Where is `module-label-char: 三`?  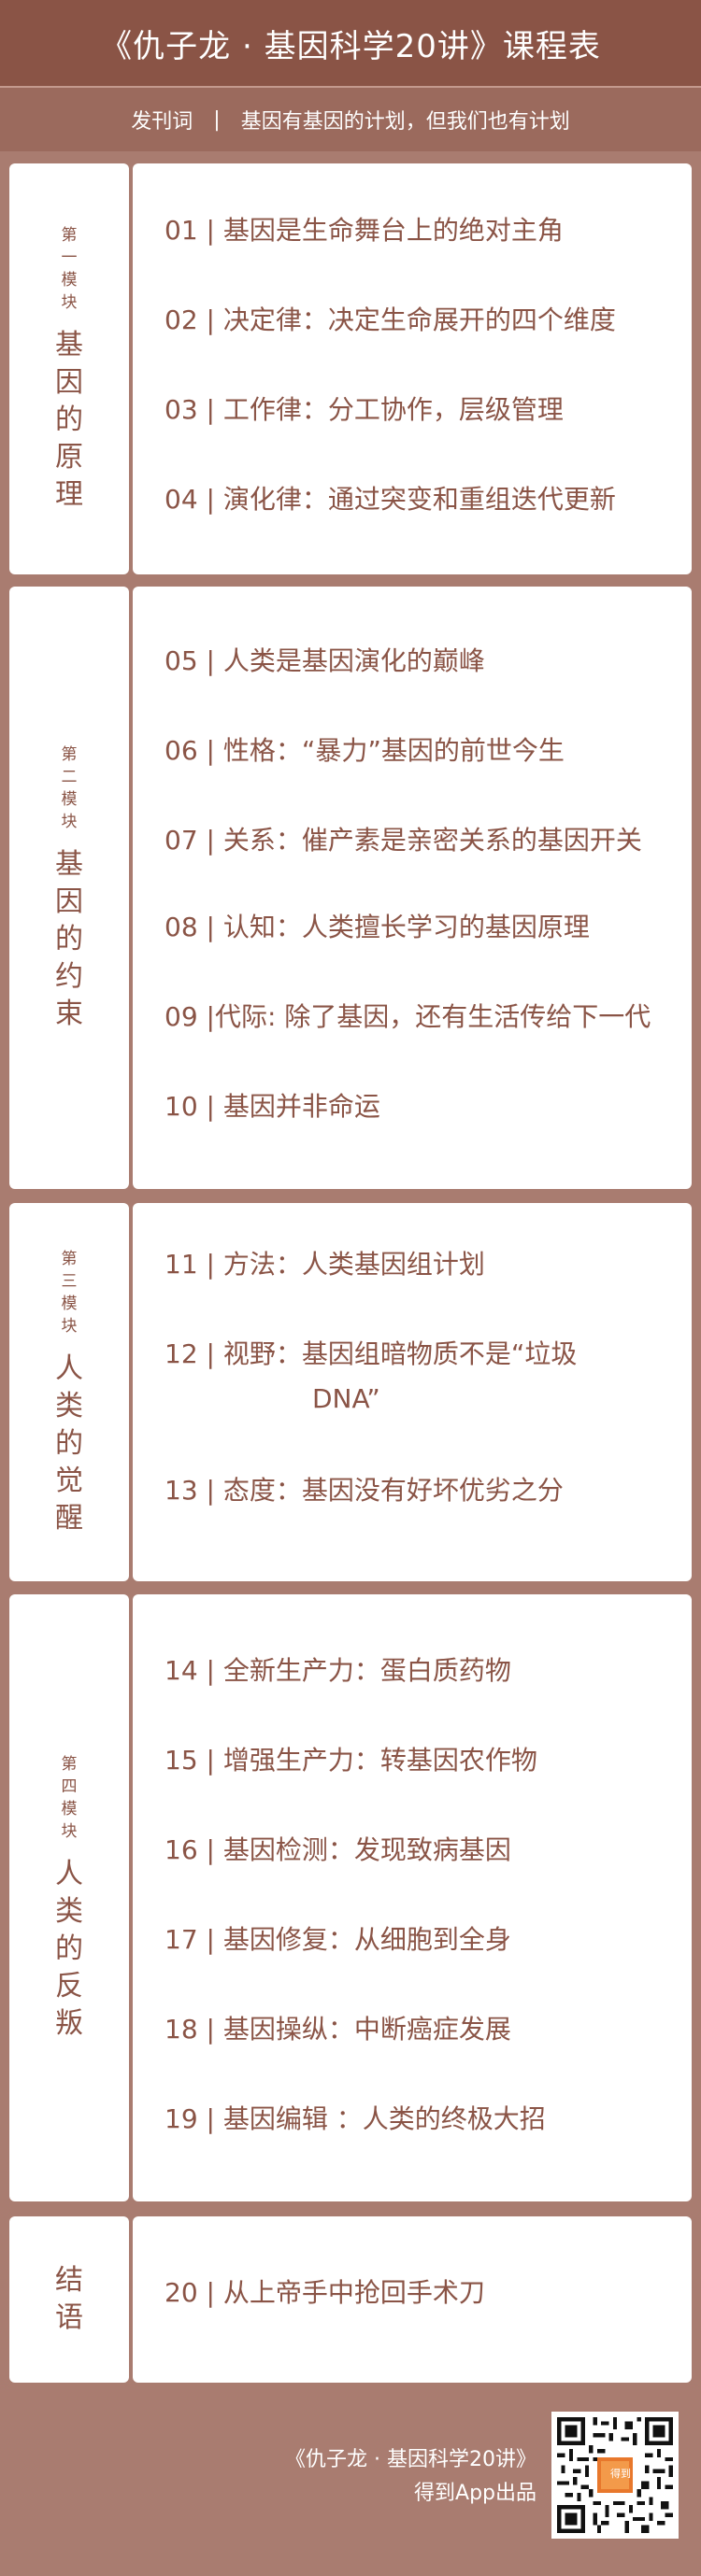 module-label-char: 三 is located at coordinates (69, 1281).